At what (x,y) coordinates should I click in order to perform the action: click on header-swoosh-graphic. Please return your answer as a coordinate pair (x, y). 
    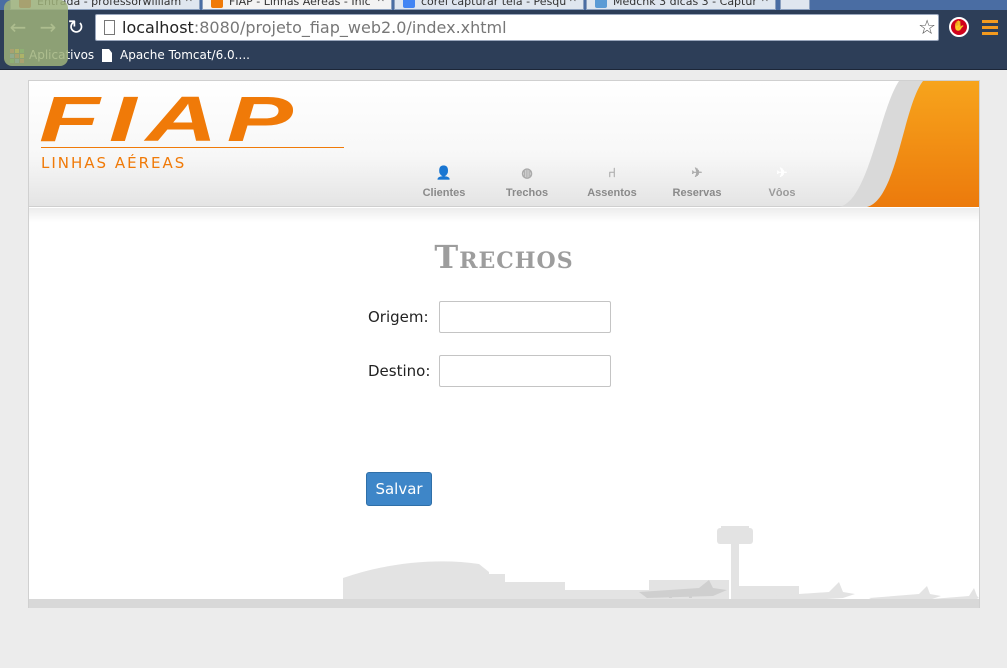
    Looking at the image, I should click on (909, 144).